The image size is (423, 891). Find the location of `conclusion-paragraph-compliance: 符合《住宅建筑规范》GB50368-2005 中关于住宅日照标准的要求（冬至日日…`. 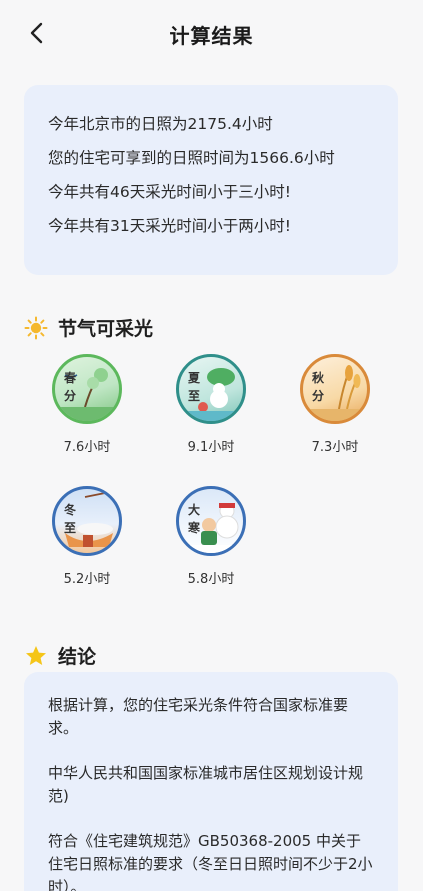

conclusion-paragraph-compliance: 符合《住宅建筑规范》GB50368-2005 中关于住宅日照标准的要求（冬至日日… is located at coordinates (210, 861).